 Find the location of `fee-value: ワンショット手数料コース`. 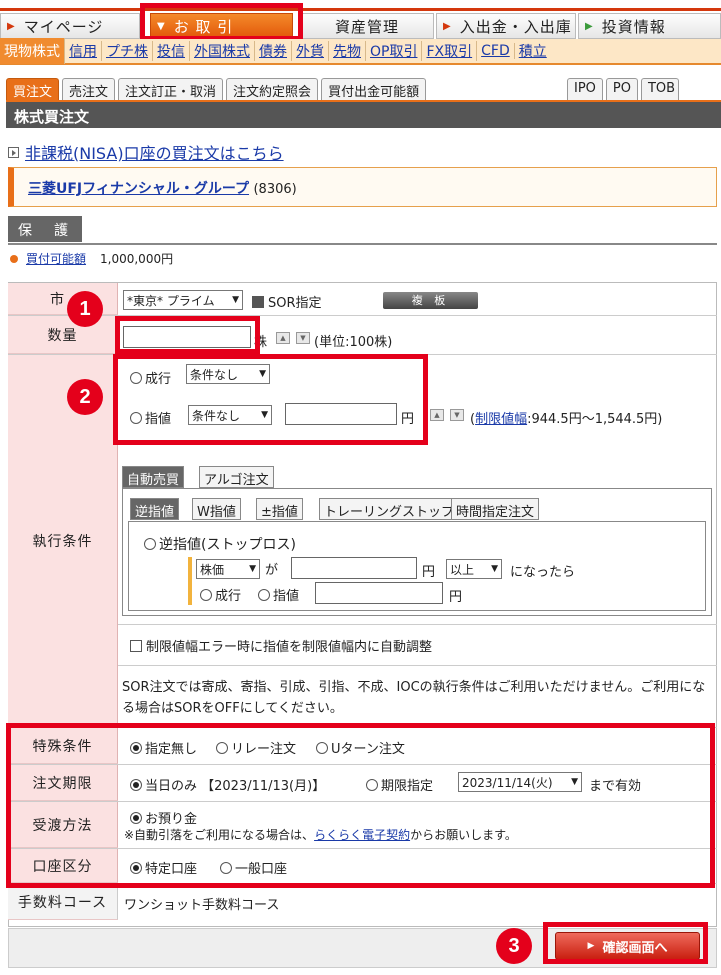

fee-value: ワンショット手数料コース is located at coordinates (202, 905).